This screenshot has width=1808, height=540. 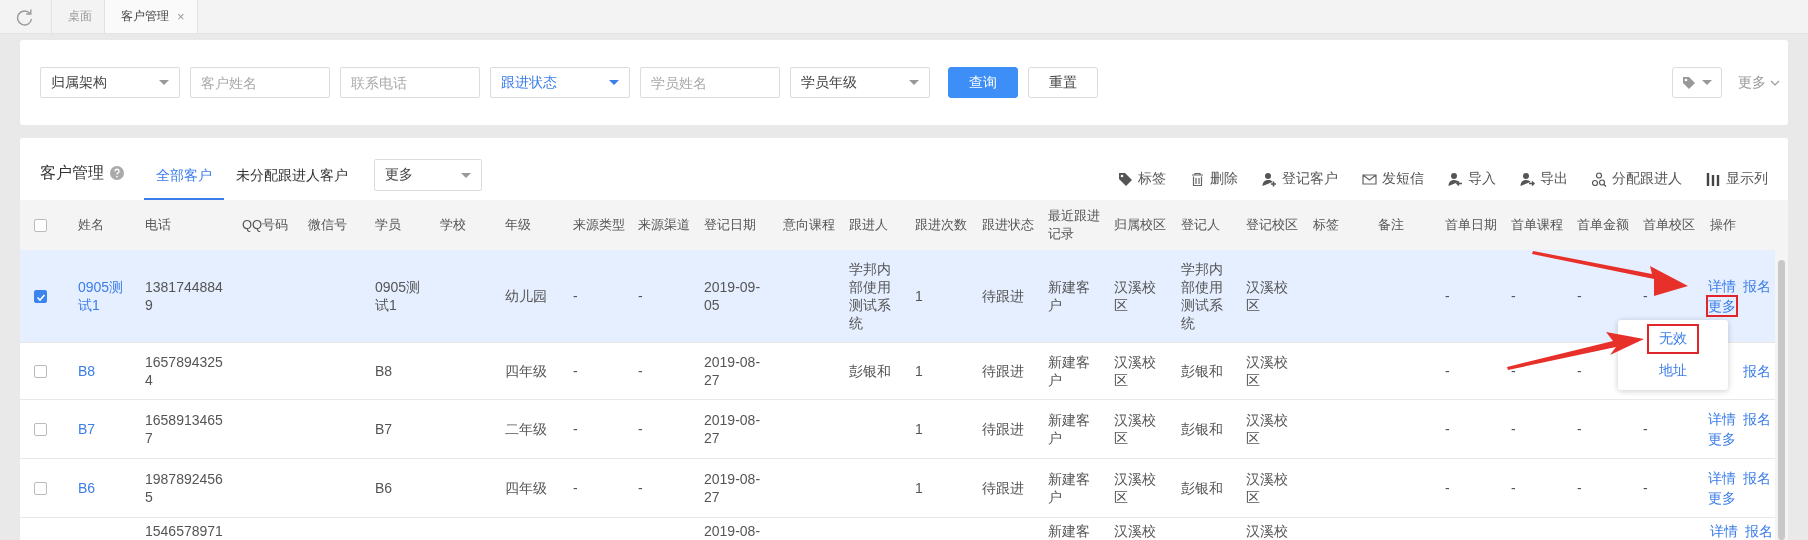 What do you see at coordinates (181, 16) in the screenshot?
I see `close-icon: ×` at bounding box center [181, 16].